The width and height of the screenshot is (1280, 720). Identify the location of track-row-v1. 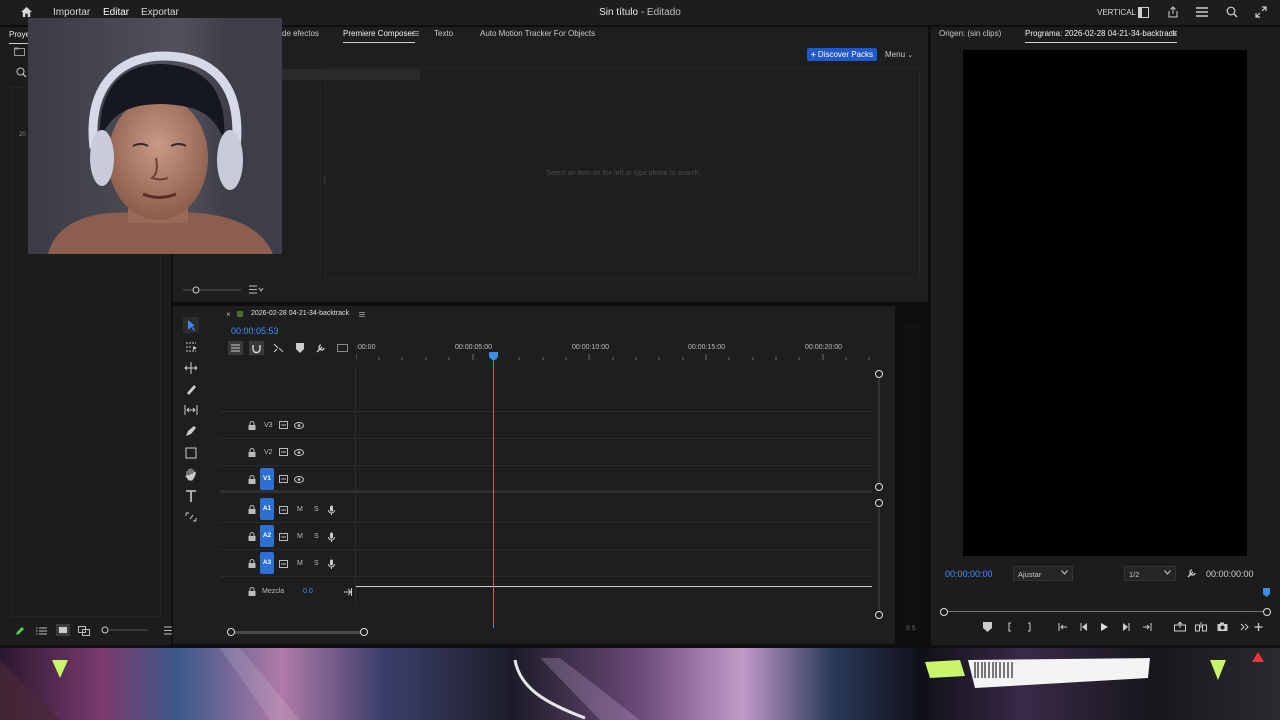
(546, 479).